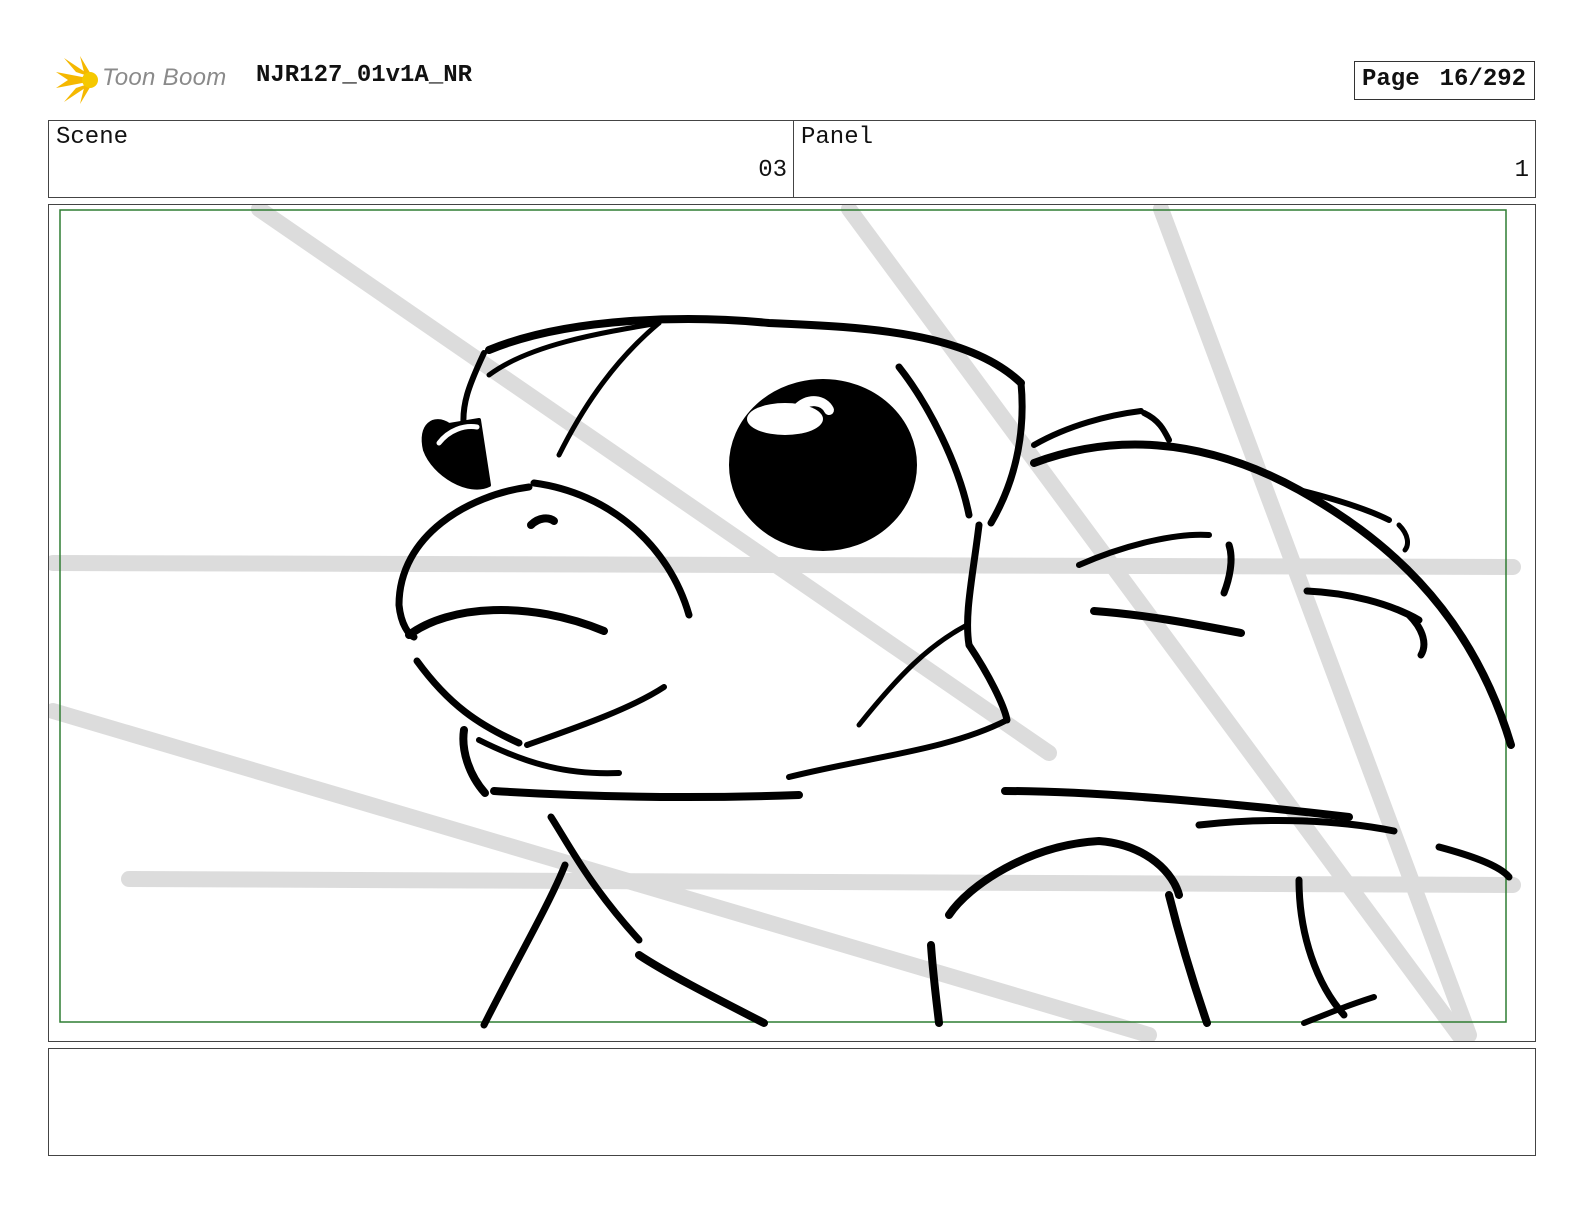 The width and height of the screenshot is (1584, 1224). What do you see at coordinates (364, 75) in the screenshot?
I see `document-title: NJR127_01v1A_NR` at bounding box center [364, 75].